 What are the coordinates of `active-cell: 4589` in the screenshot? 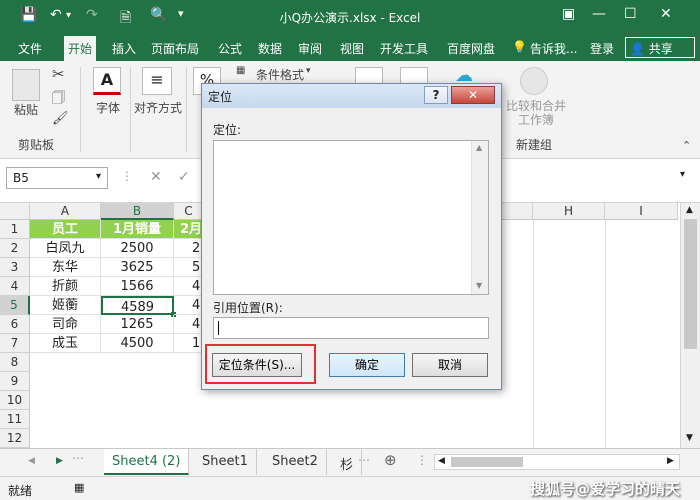 It's located at (137, 305).